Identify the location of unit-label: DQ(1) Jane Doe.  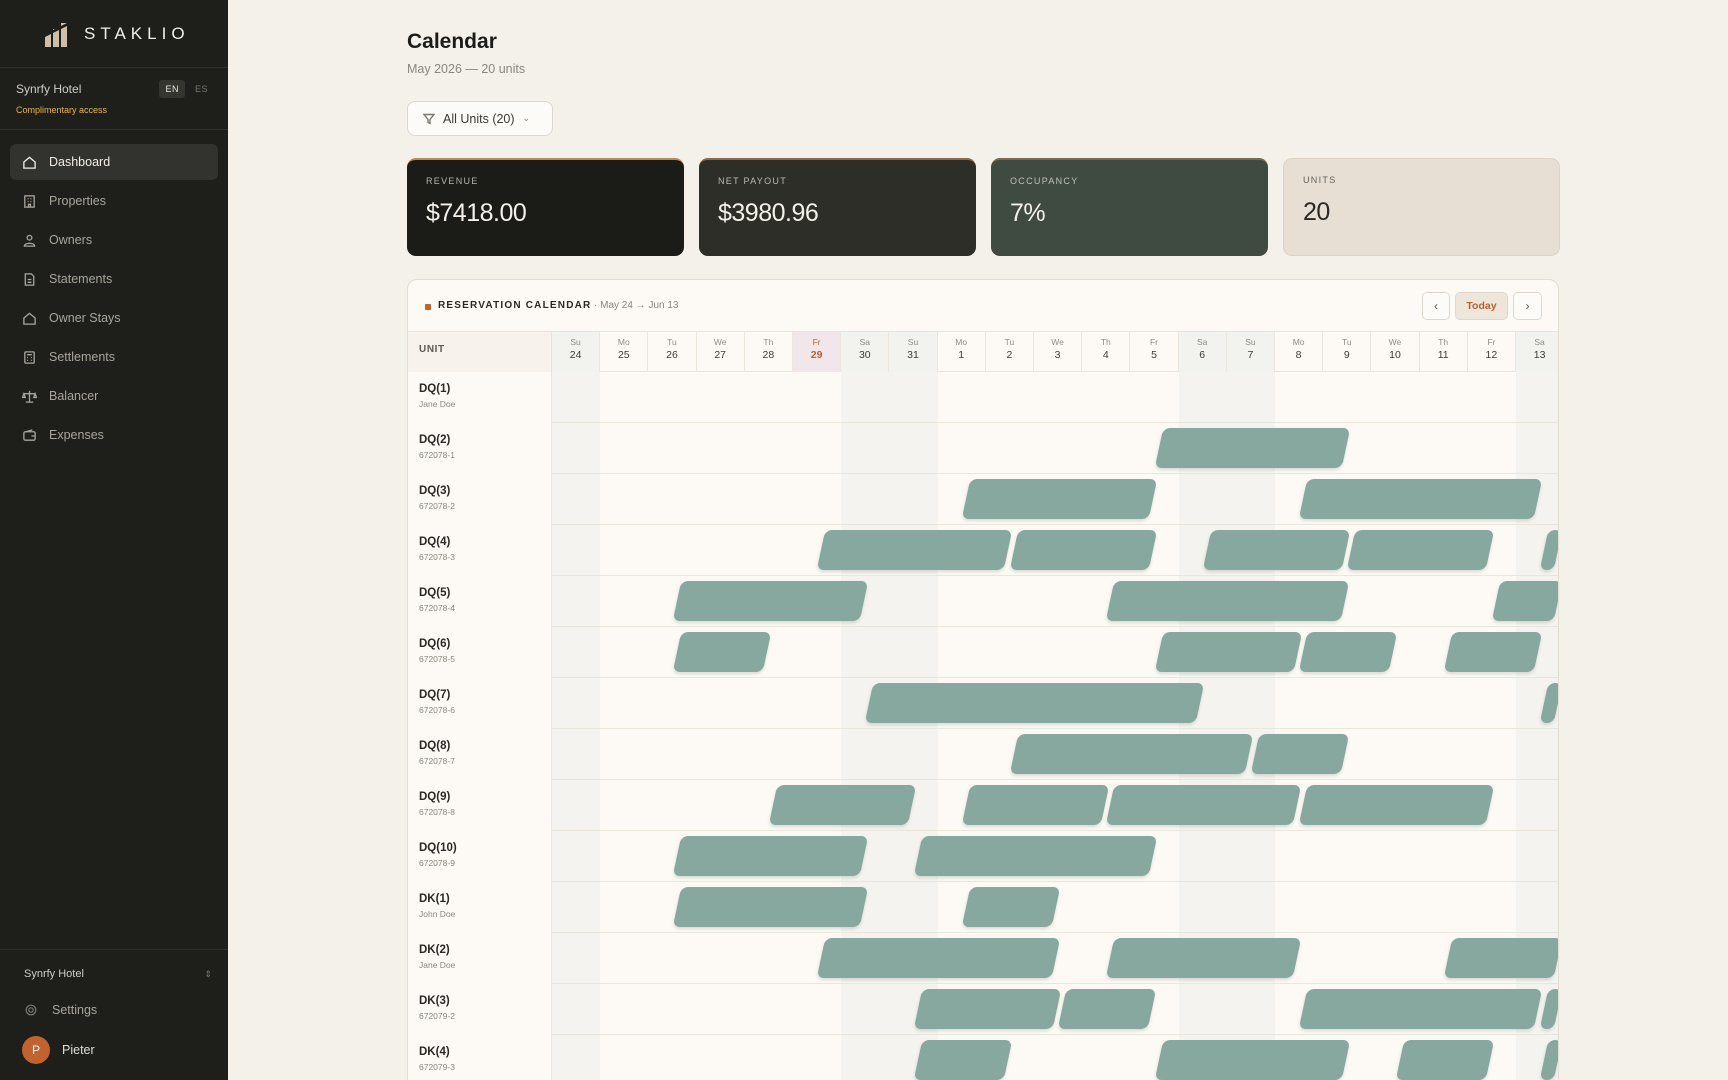
(480, 397).